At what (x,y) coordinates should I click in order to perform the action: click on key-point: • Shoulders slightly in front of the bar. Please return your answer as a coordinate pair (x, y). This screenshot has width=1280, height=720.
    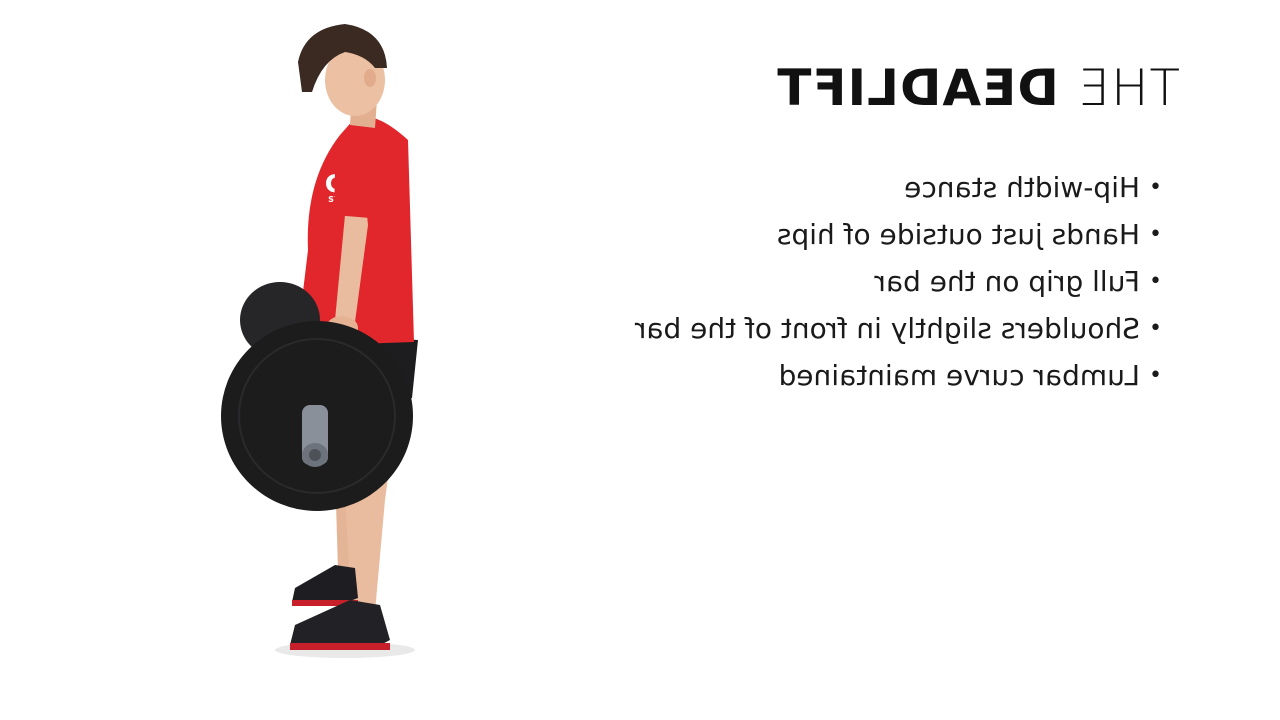
    Looking at the image, I should click on (898, 328).